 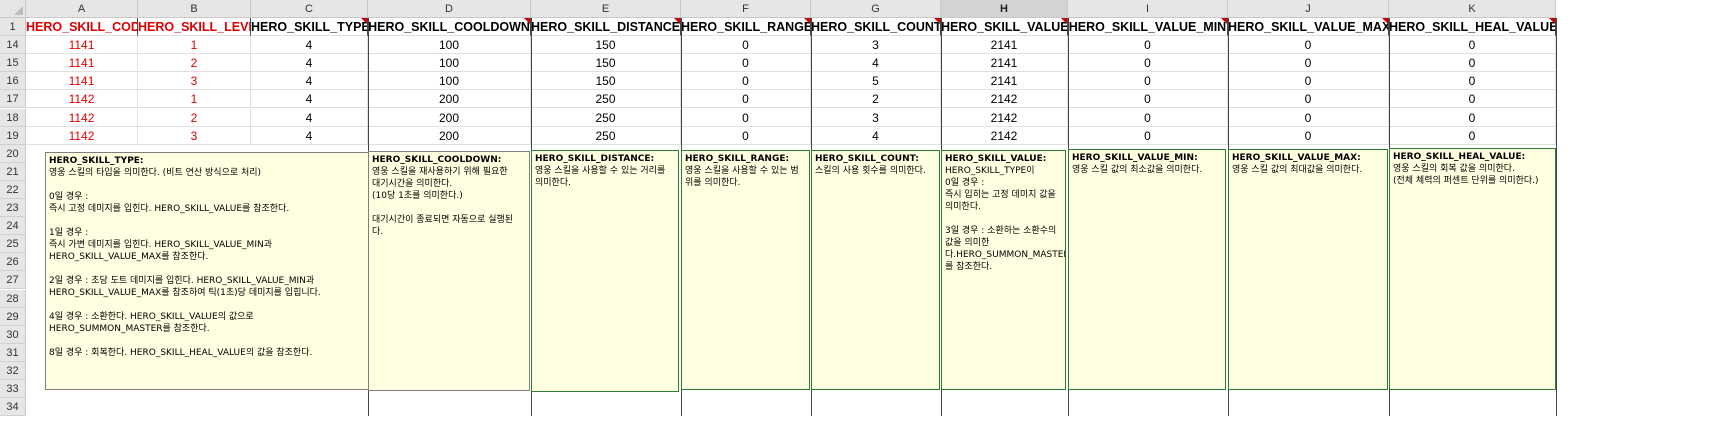 What do you see at coordinates (13, 407) in the screenshot?
I see `row-header-34: 34` at bounding box center [13, 407].